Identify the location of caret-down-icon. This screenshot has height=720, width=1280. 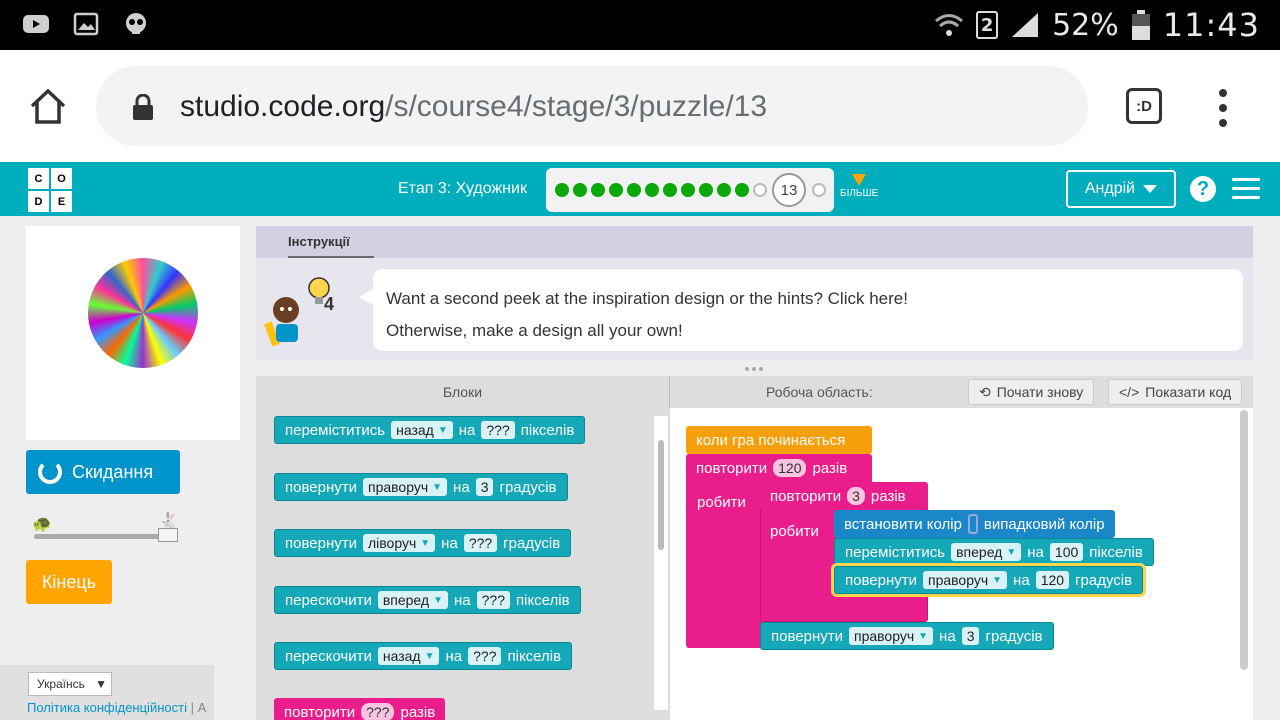
(1150, 189).